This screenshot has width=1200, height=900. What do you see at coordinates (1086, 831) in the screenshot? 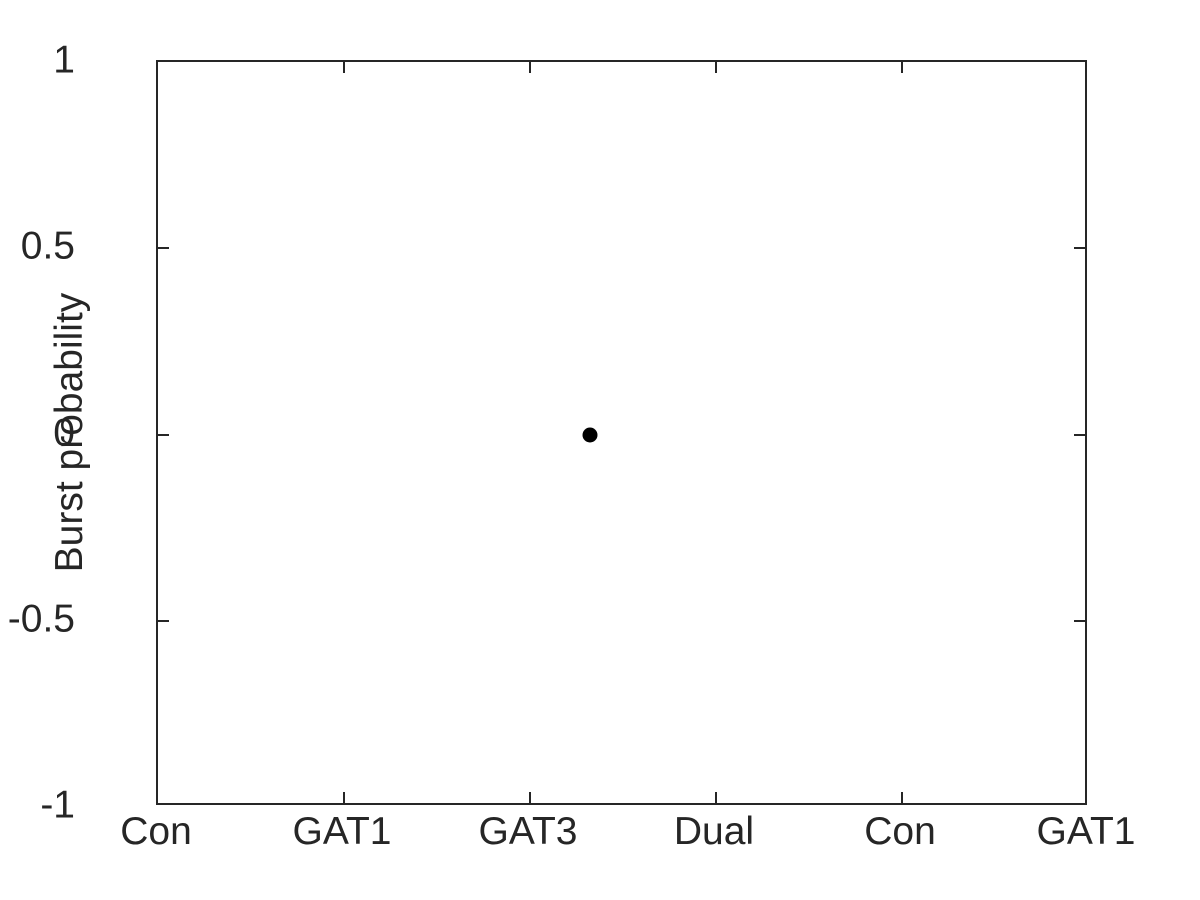
I see `x-tick-label-gat1-2: GAT1` at bounding box center [1086, 831].